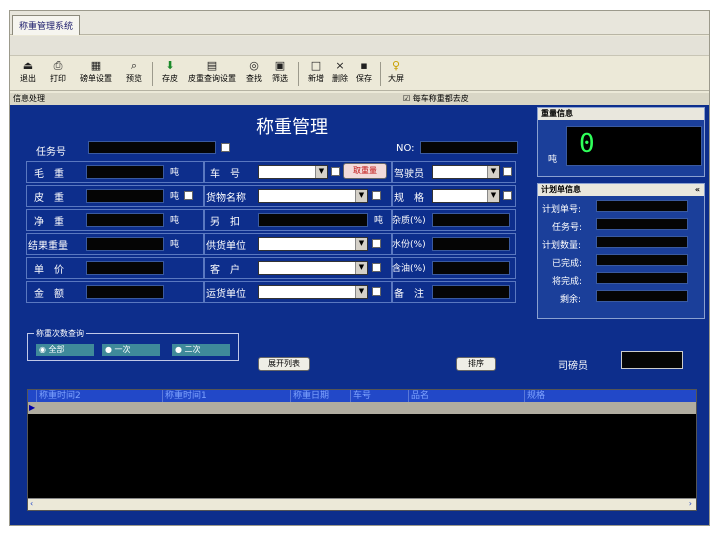  What do you see at coordinates (553, 160) in the screenshot?
I see `weight-unit: 吨` at bounding box center [553, 160].